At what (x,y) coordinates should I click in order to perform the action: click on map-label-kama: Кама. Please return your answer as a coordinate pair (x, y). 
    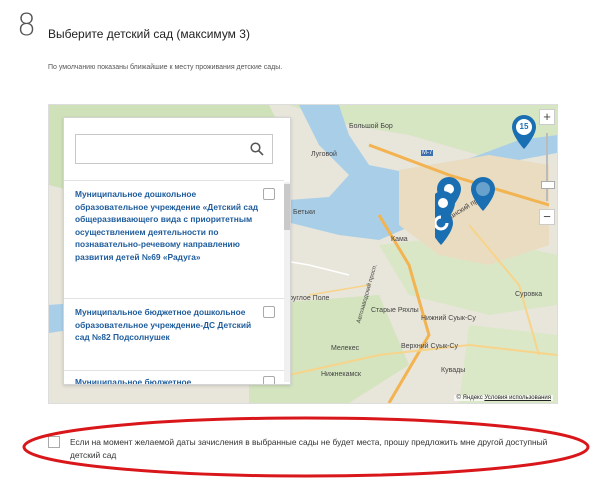
    Looking at the image, I should click on (399, 239).